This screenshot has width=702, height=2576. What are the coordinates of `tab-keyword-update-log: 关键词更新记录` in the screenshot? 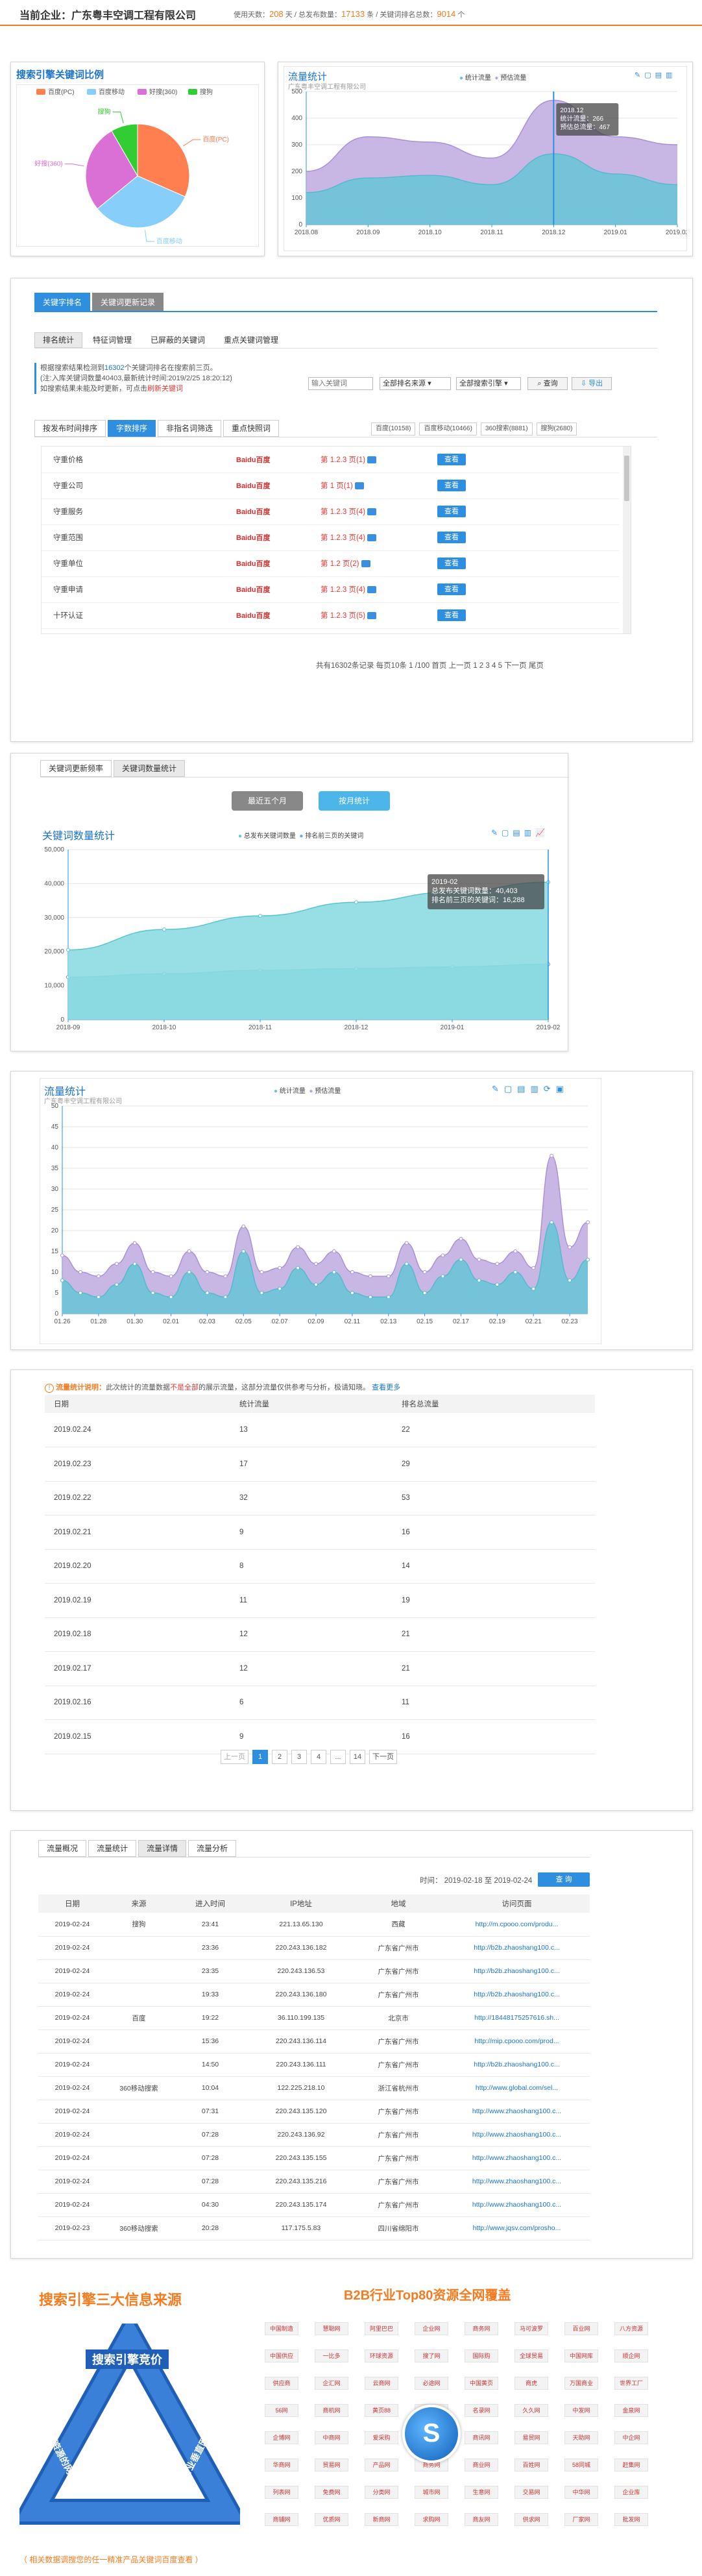 It's located at (128, 302).